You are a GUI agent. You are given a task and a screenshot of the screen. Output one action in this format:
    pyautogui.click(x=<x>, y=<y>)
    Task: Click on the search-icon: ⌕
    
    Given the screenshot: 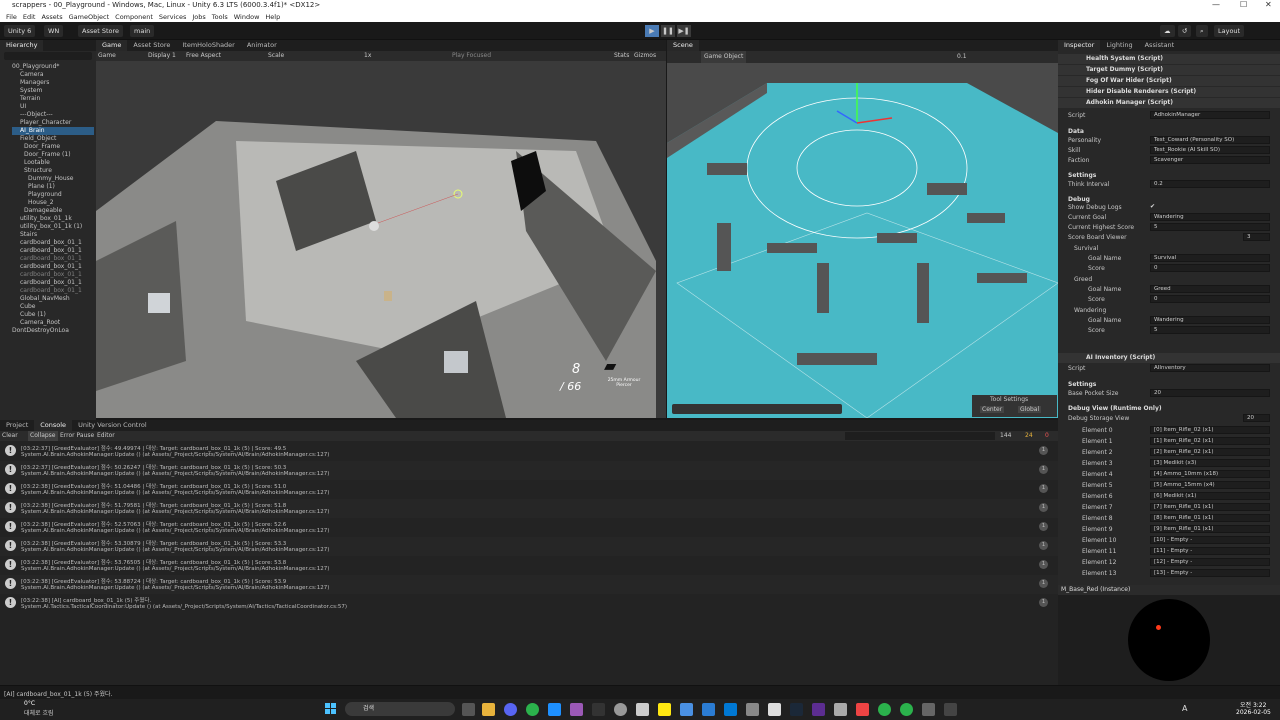 What is the action you would take?
    pyautogui.click(x=1202, y=31)
    